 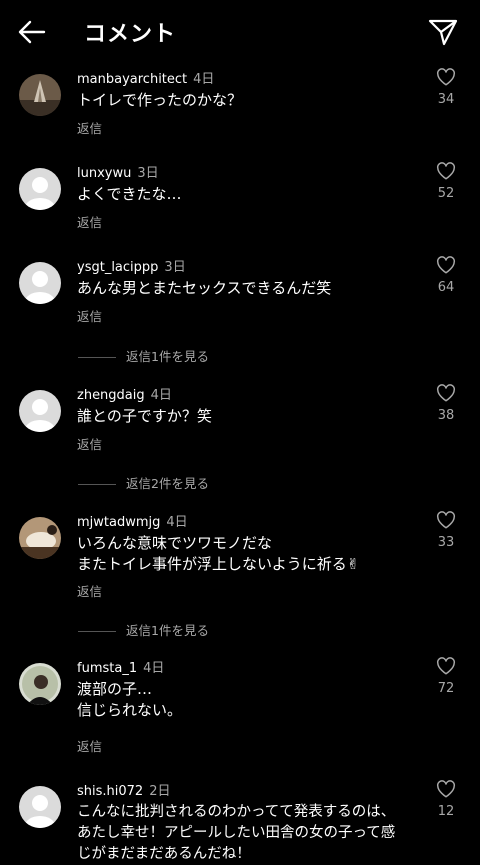 I want to click on comment-meta: zhengdaig 4日, so click(x=124, y=393).